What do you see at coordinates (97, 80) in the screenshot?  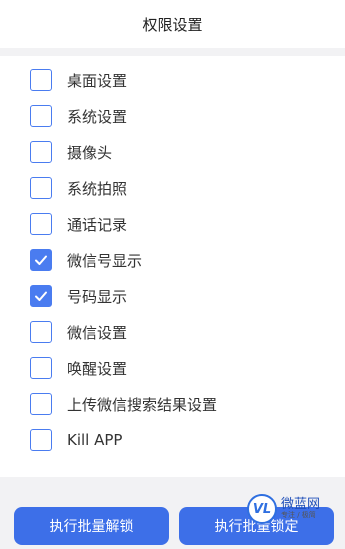 I see `permission-label: 桌面设置` at bounding box center [97, 80].